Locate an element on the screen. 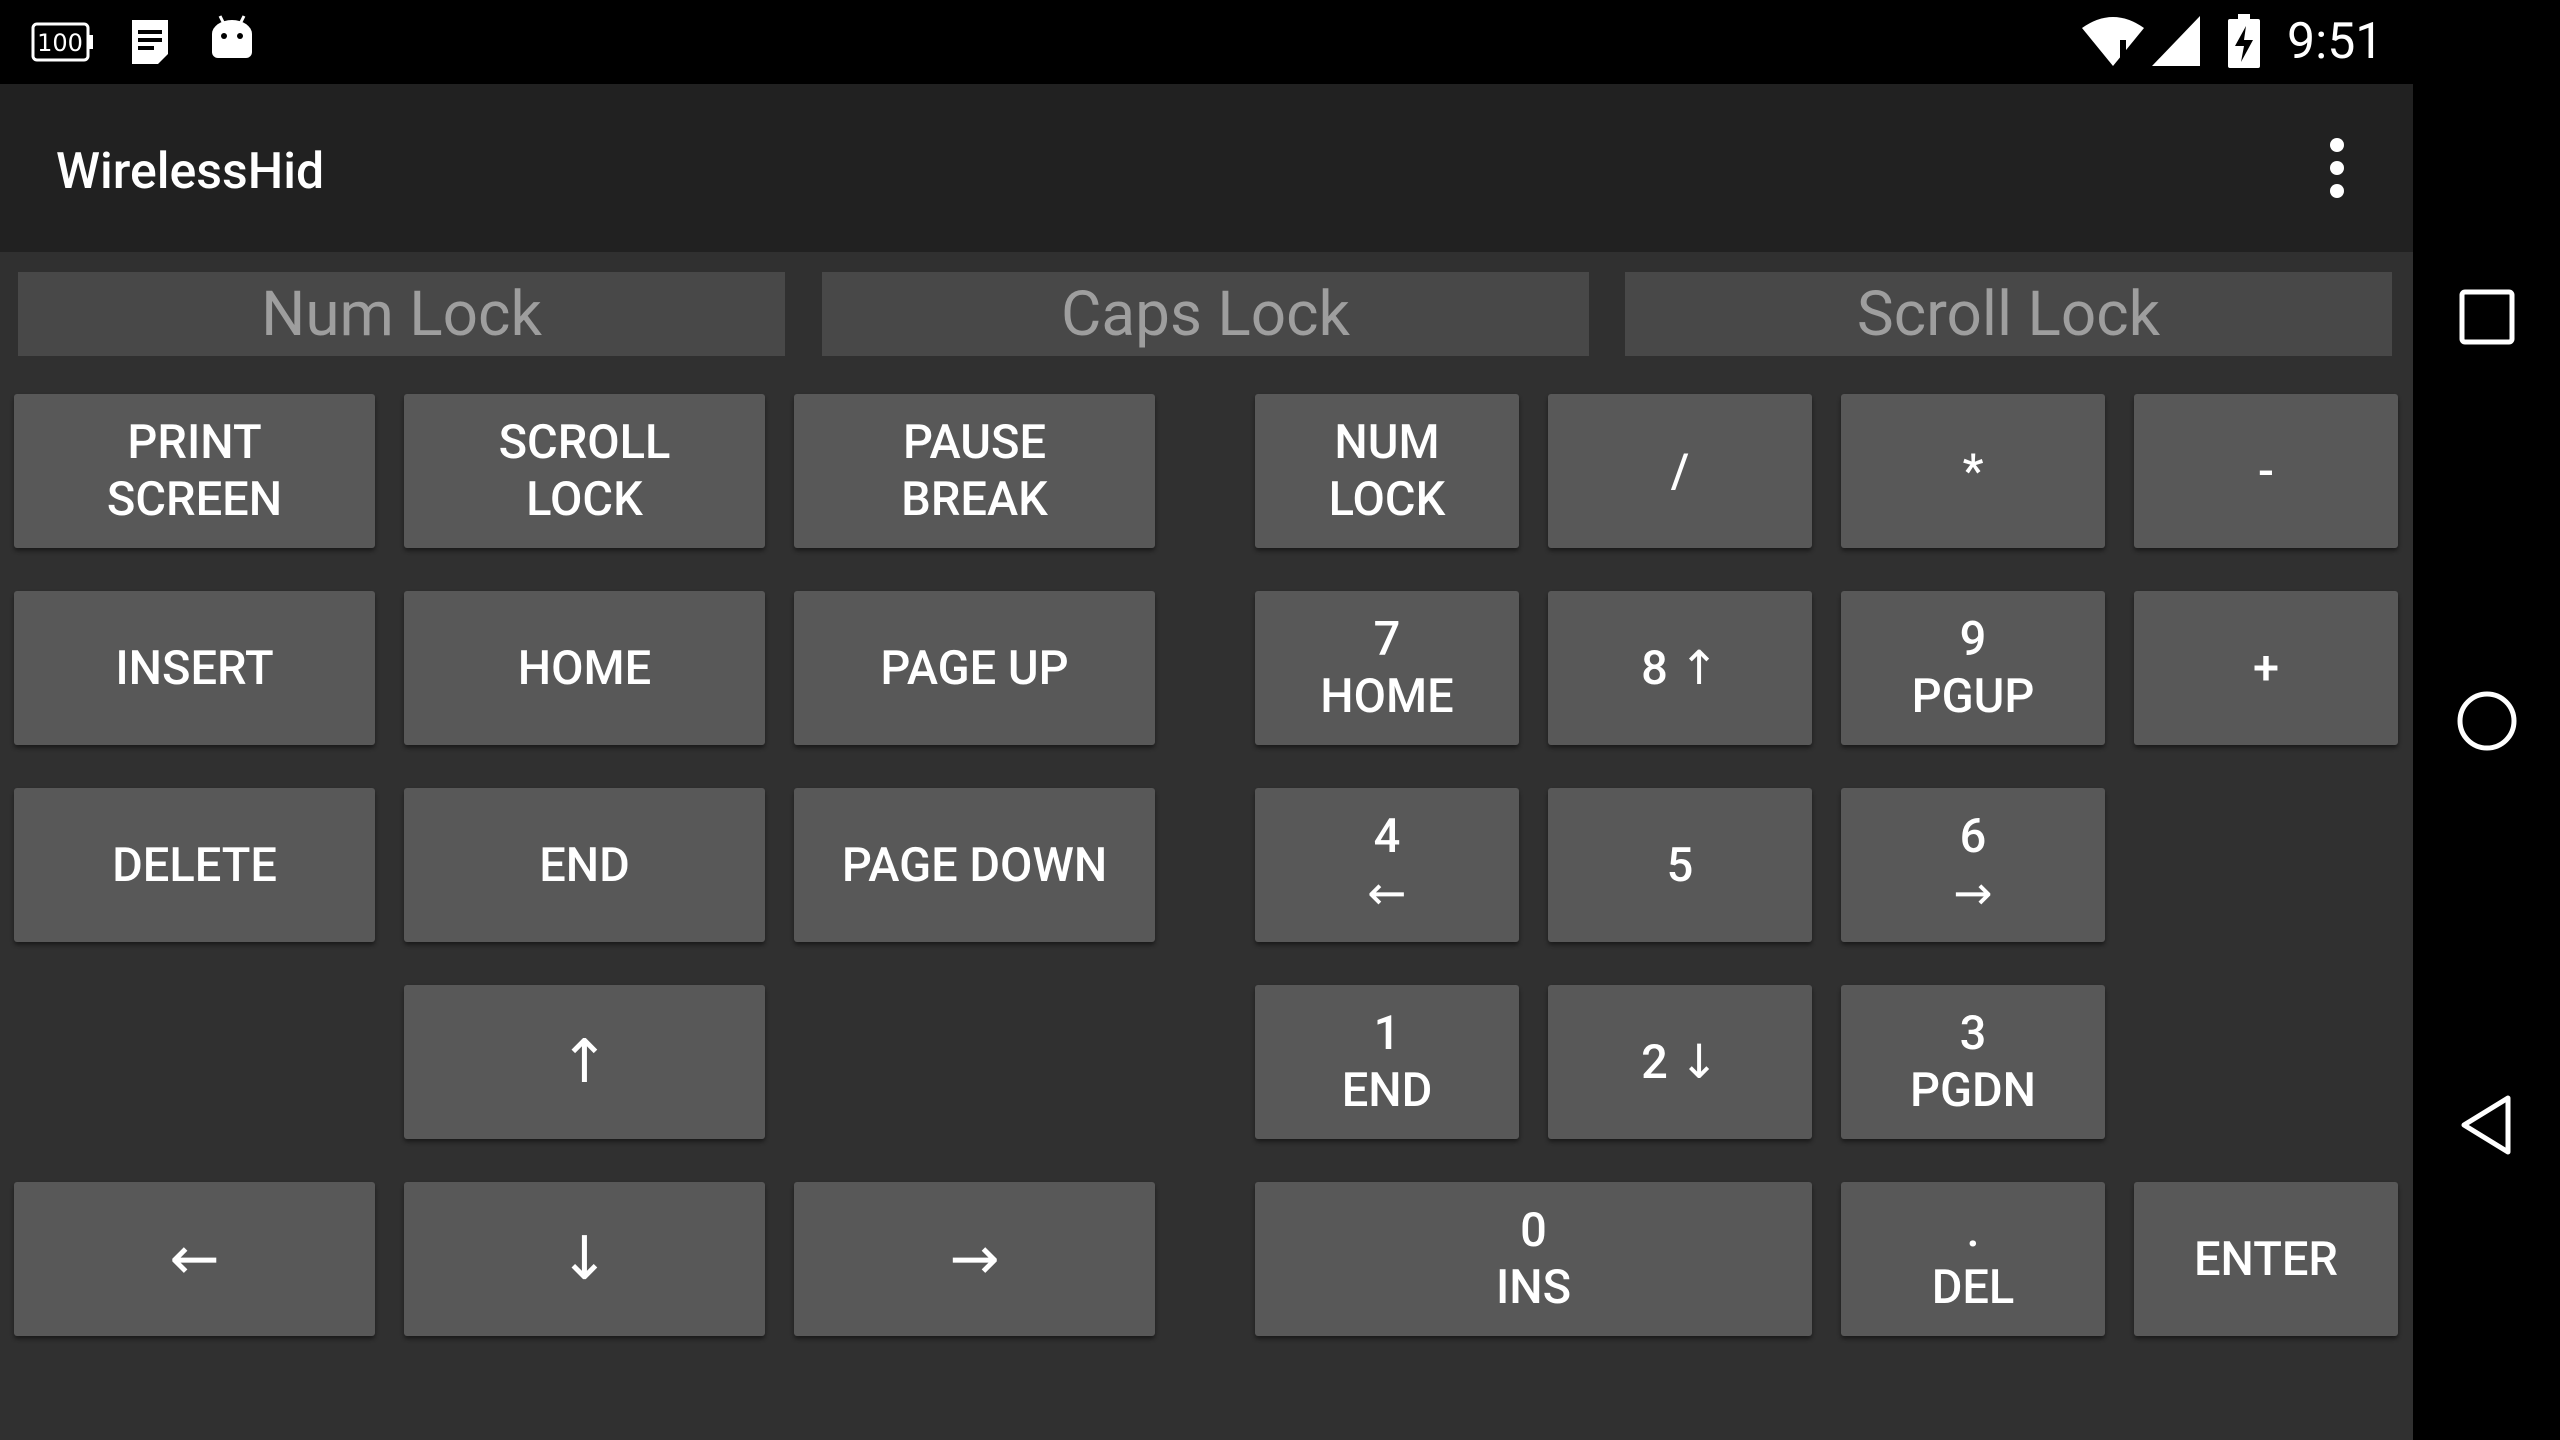 The height and width of the screenshot is (1440, 2560). page-up-key: PAGE UP is located at coordinates (974, 668).